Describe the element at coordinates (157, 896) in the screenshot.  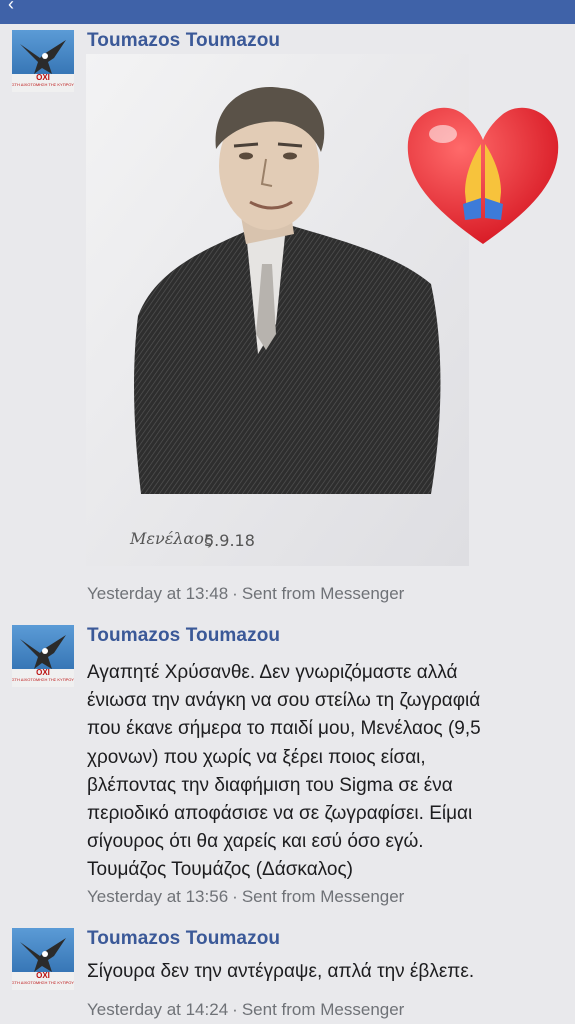
I see `timestamp: Yesterday at 13:56` at that location.